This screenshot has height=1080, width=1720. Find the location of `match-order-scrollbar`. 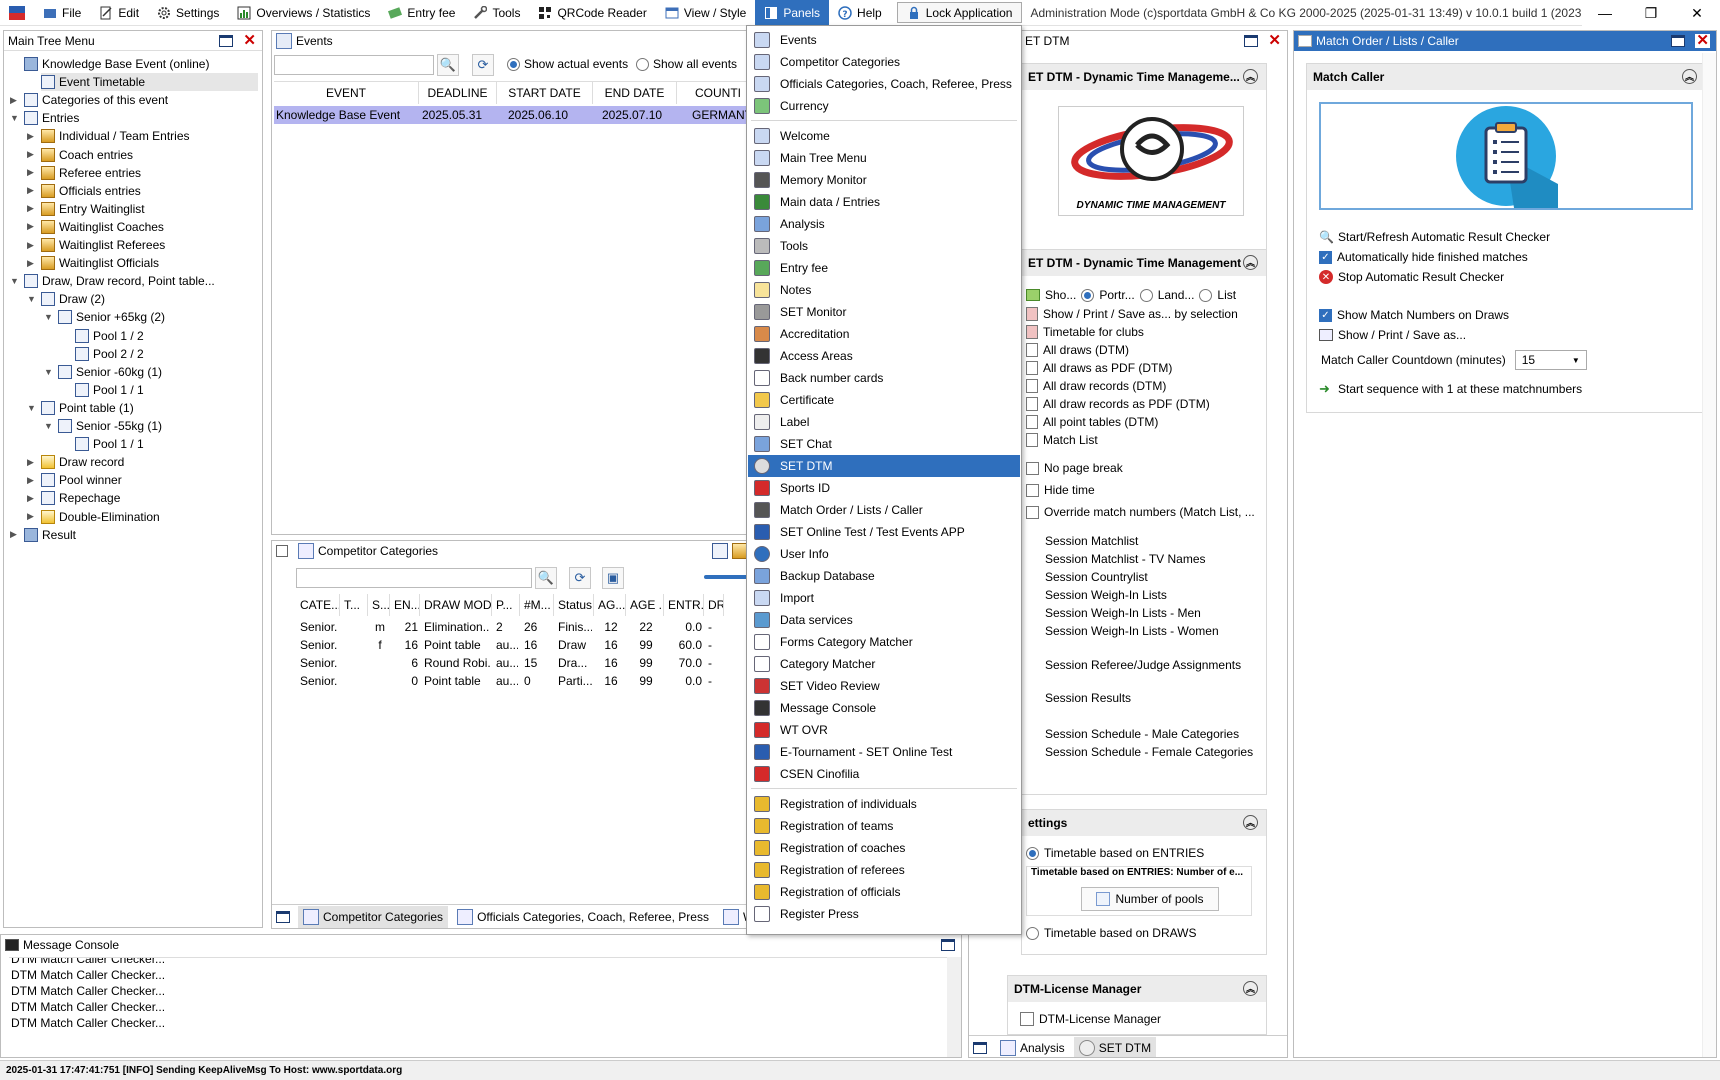

match-order-scrollbar is located at coordinates (1709, 555).